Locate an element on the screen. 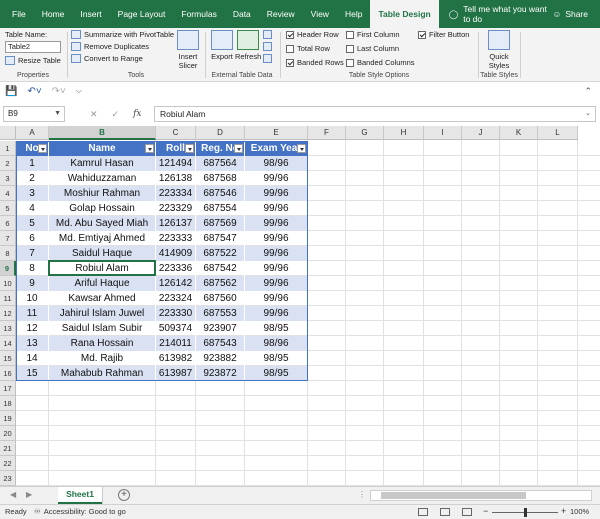 This screenshot has height=519, width=600. table-cell: 414909 is located at coordinates (176, 253).